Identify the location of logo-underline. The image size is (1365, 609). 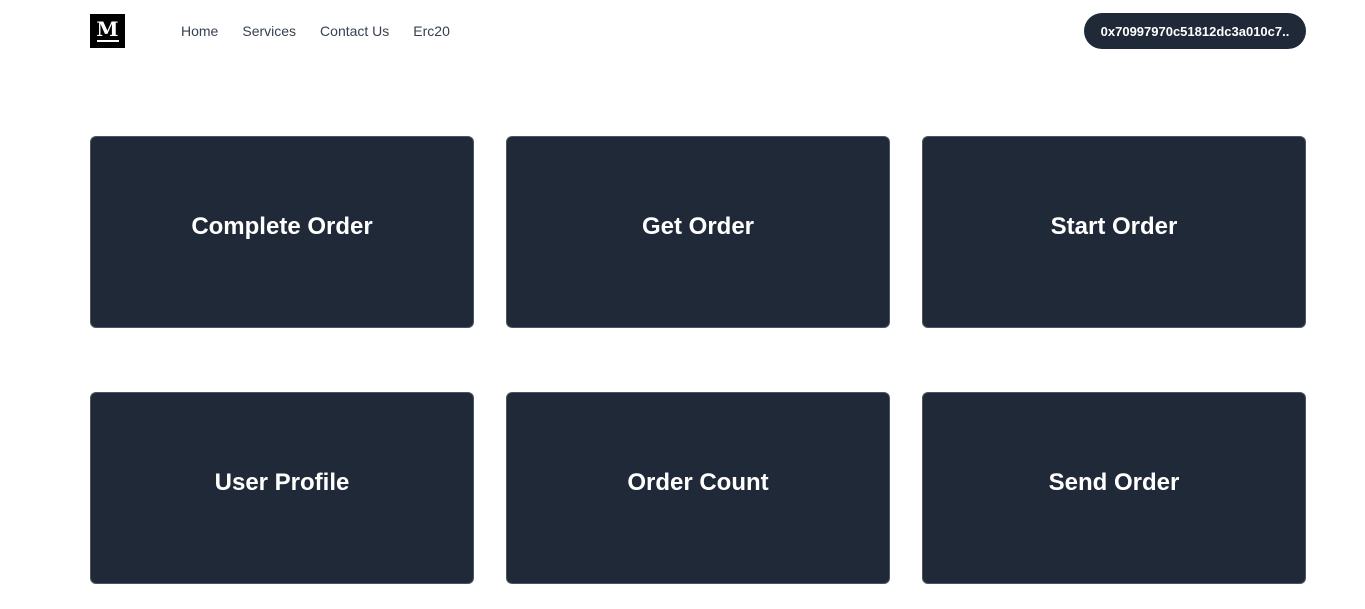
(107, 41).